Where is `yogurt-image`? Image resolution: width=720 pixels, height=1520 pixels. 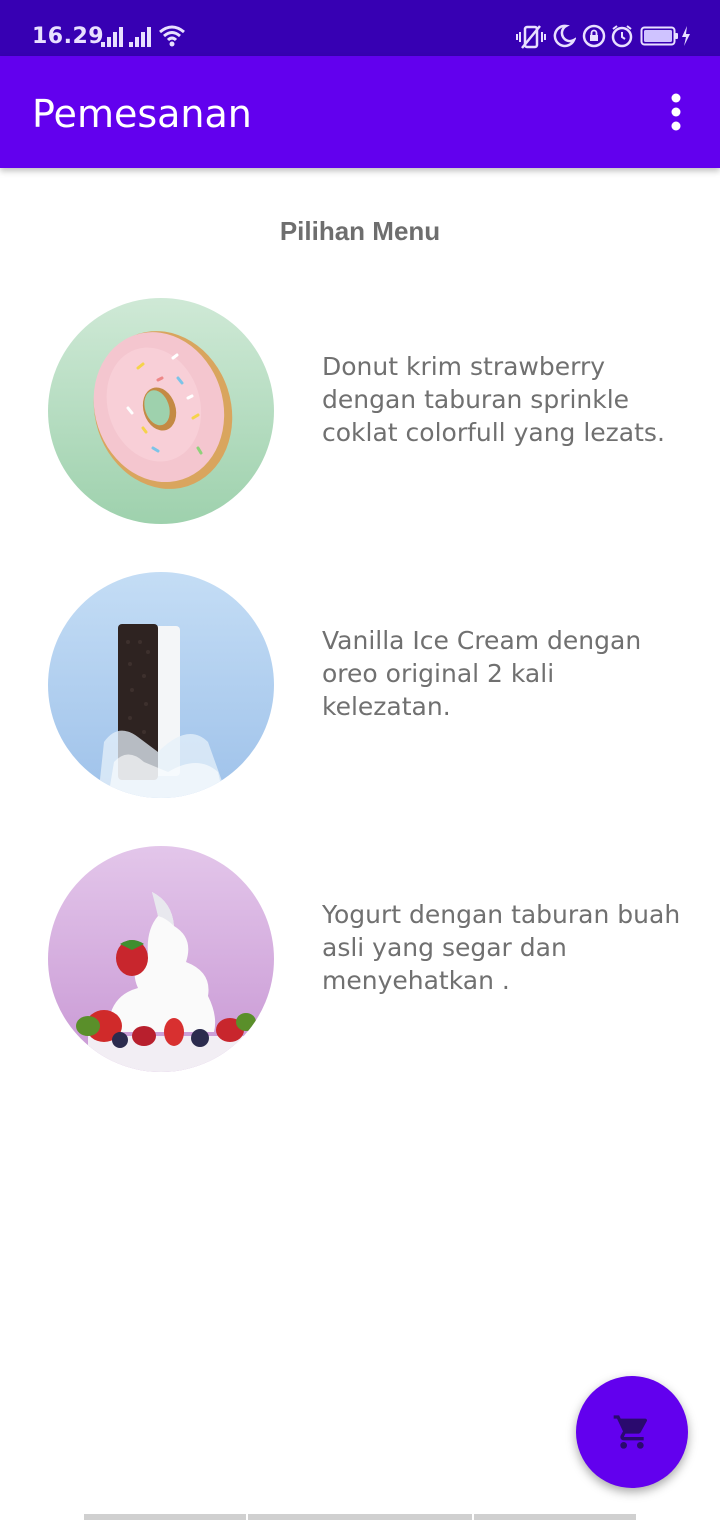 yogurt-image is located at coordinates (161, 959).